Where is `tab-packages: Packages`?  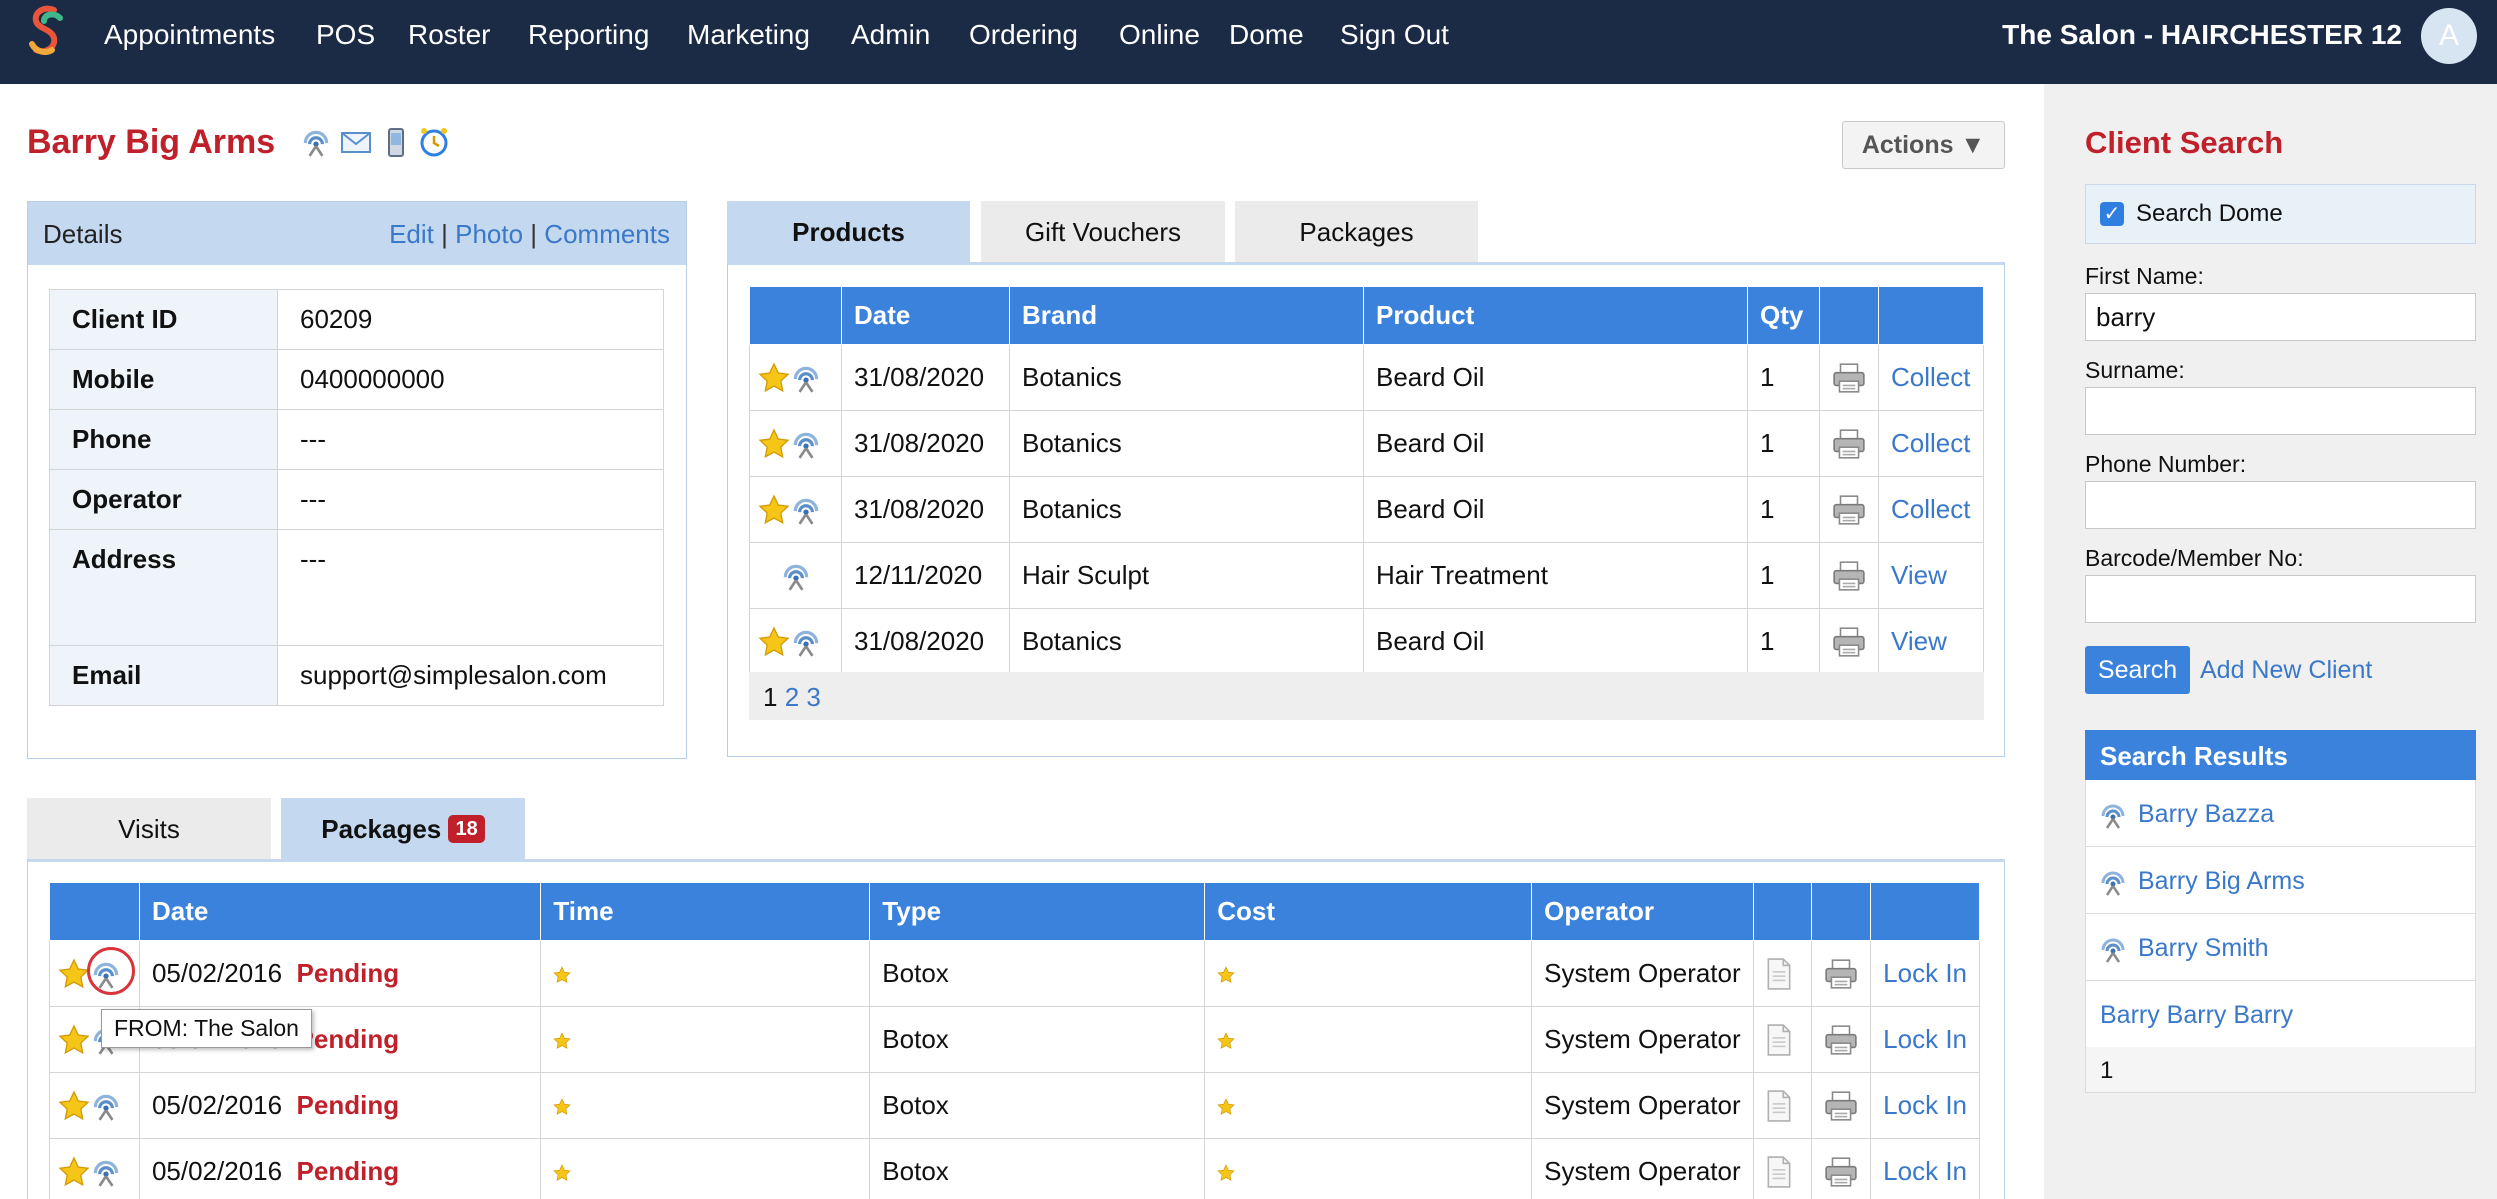
tab-packages: Packages is located at coordinates (1356, 232).